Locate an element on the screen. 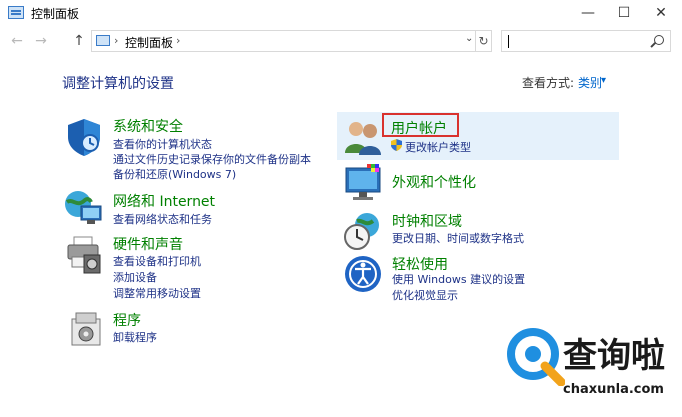 The image size is (682, 417). users-icon is located at coordinates (363, 137).